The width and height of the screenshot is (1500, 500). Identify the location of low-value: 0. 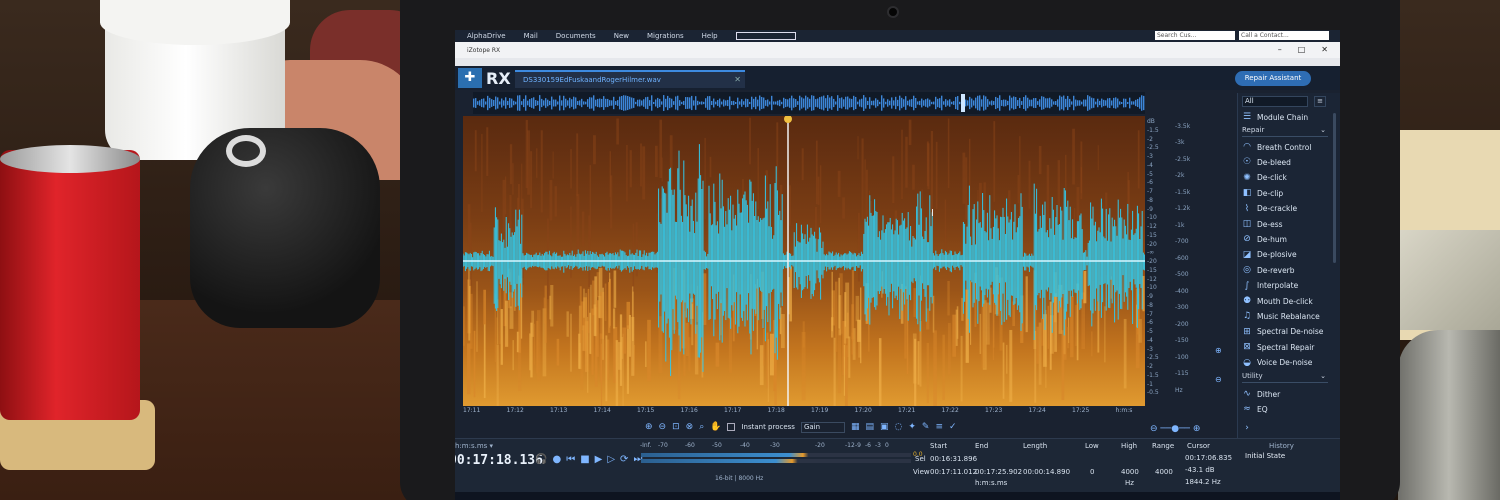
(1092, 472).